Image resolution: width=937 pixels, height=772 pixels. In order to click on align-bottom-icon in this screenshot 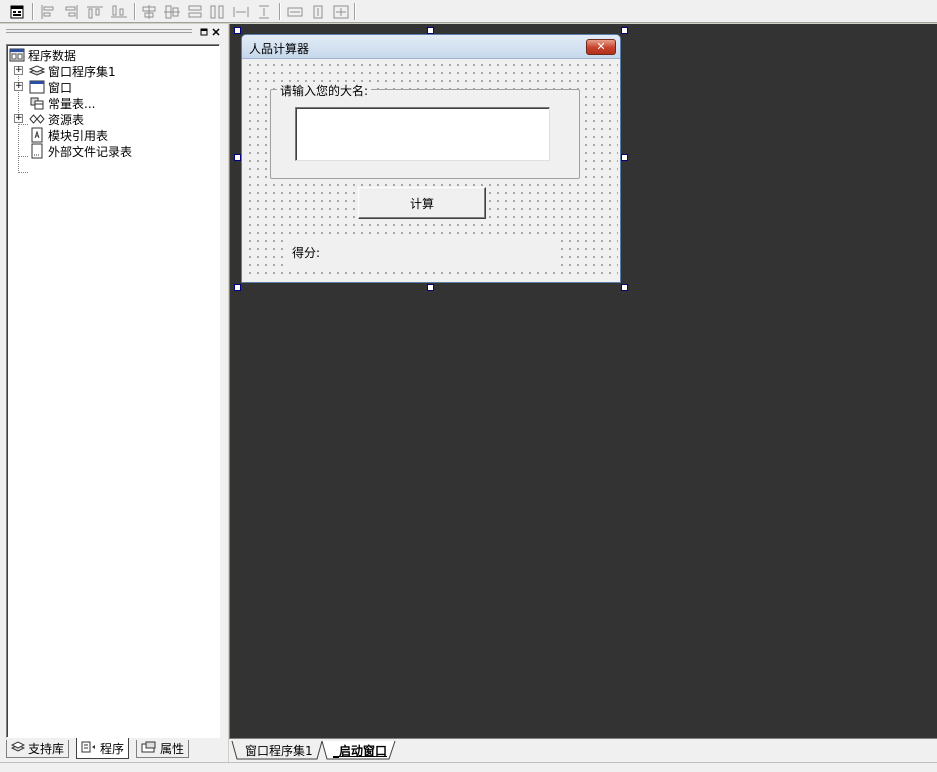, I will do `click(119, 11)`.